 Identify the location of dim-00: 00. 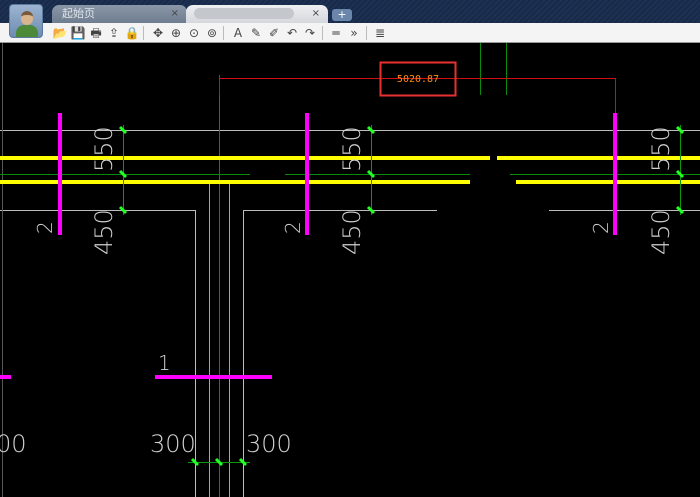
(13, 444).